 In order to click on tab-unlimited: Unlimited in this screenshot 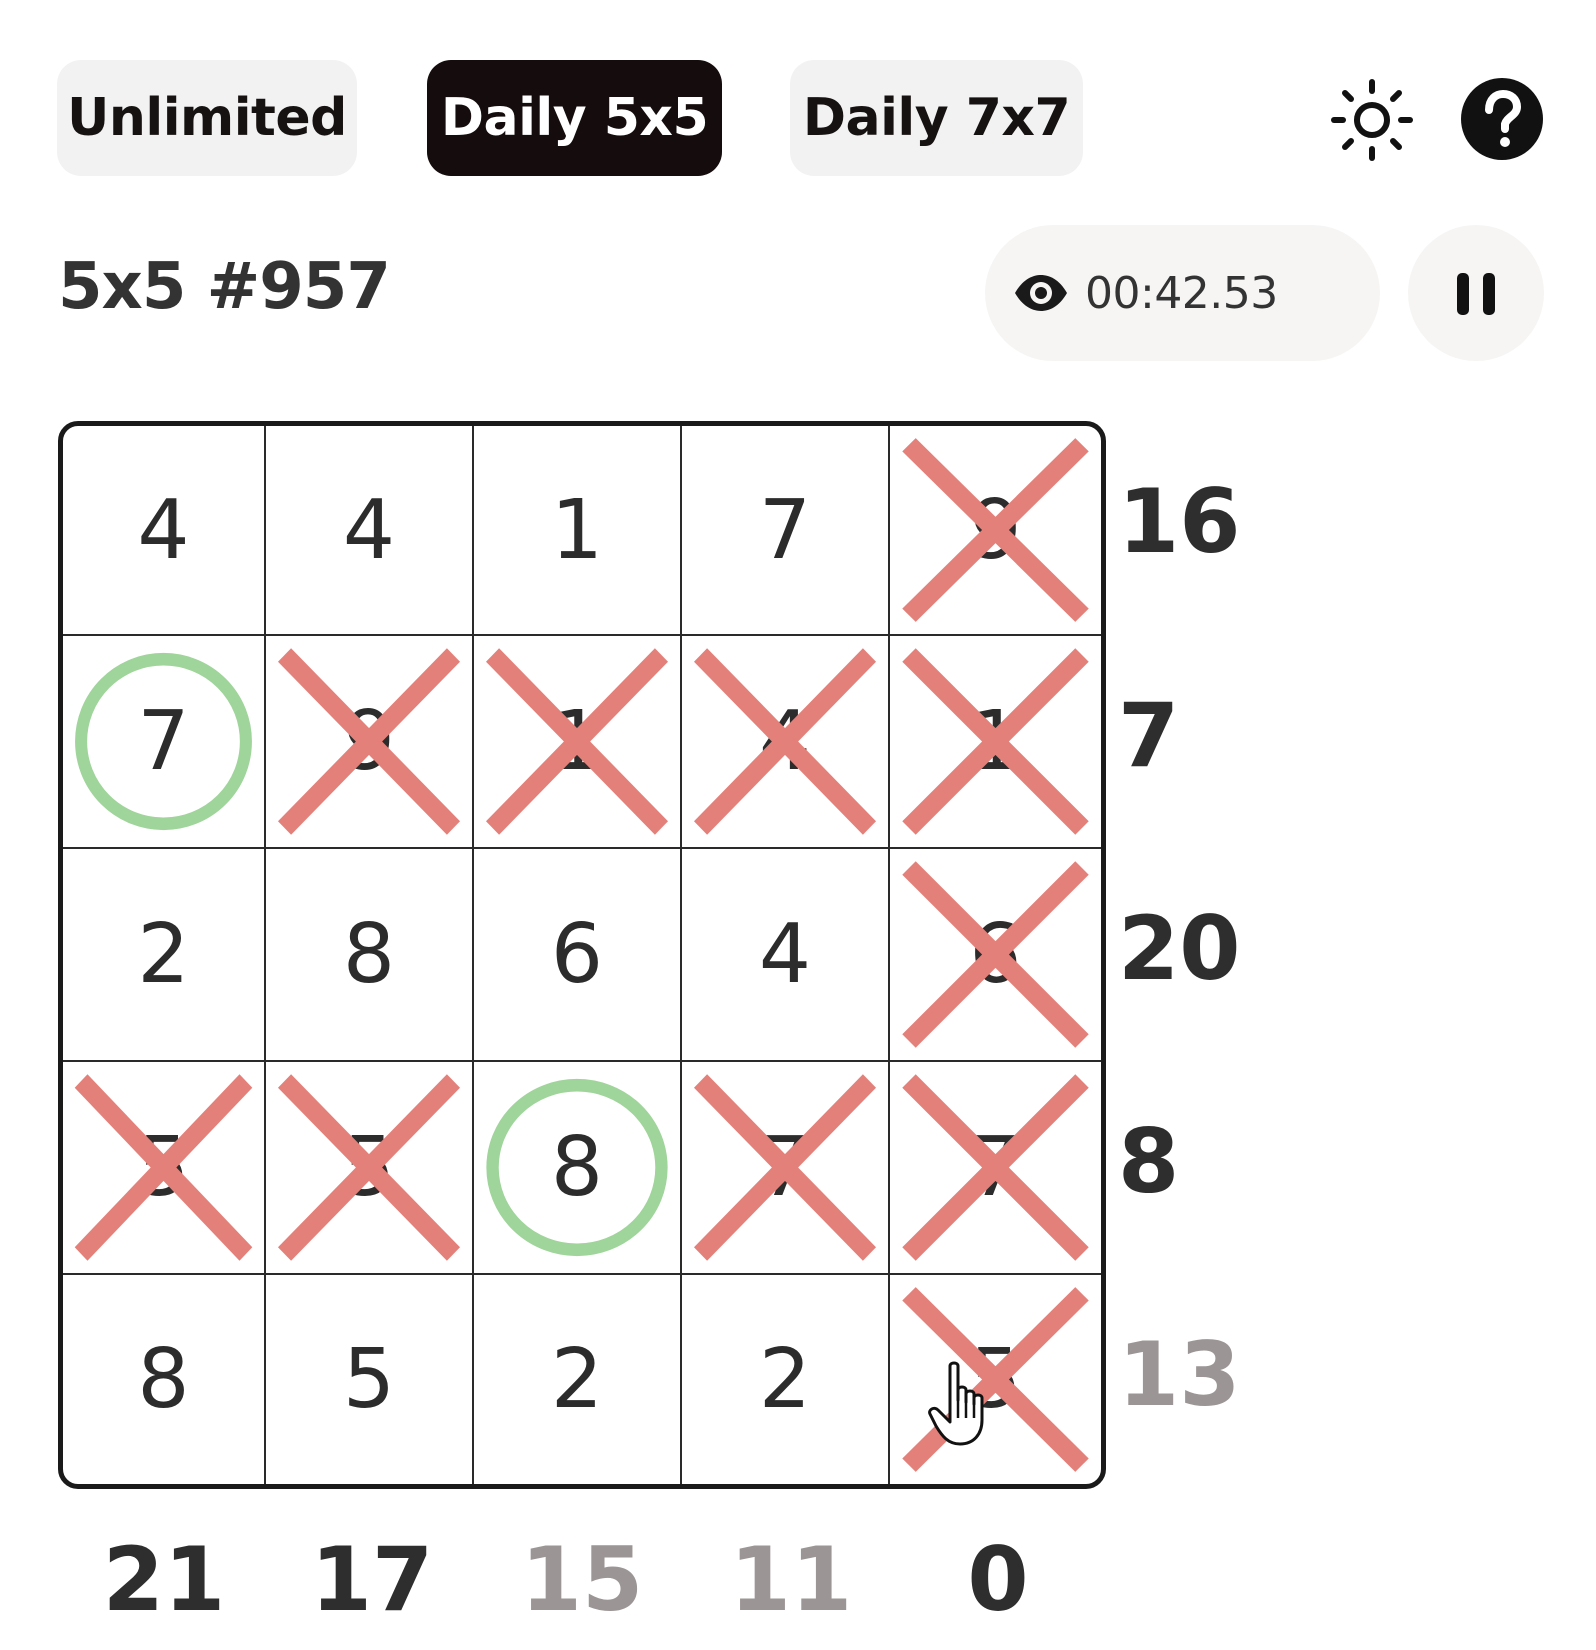, I will do `click(207, 118)`.